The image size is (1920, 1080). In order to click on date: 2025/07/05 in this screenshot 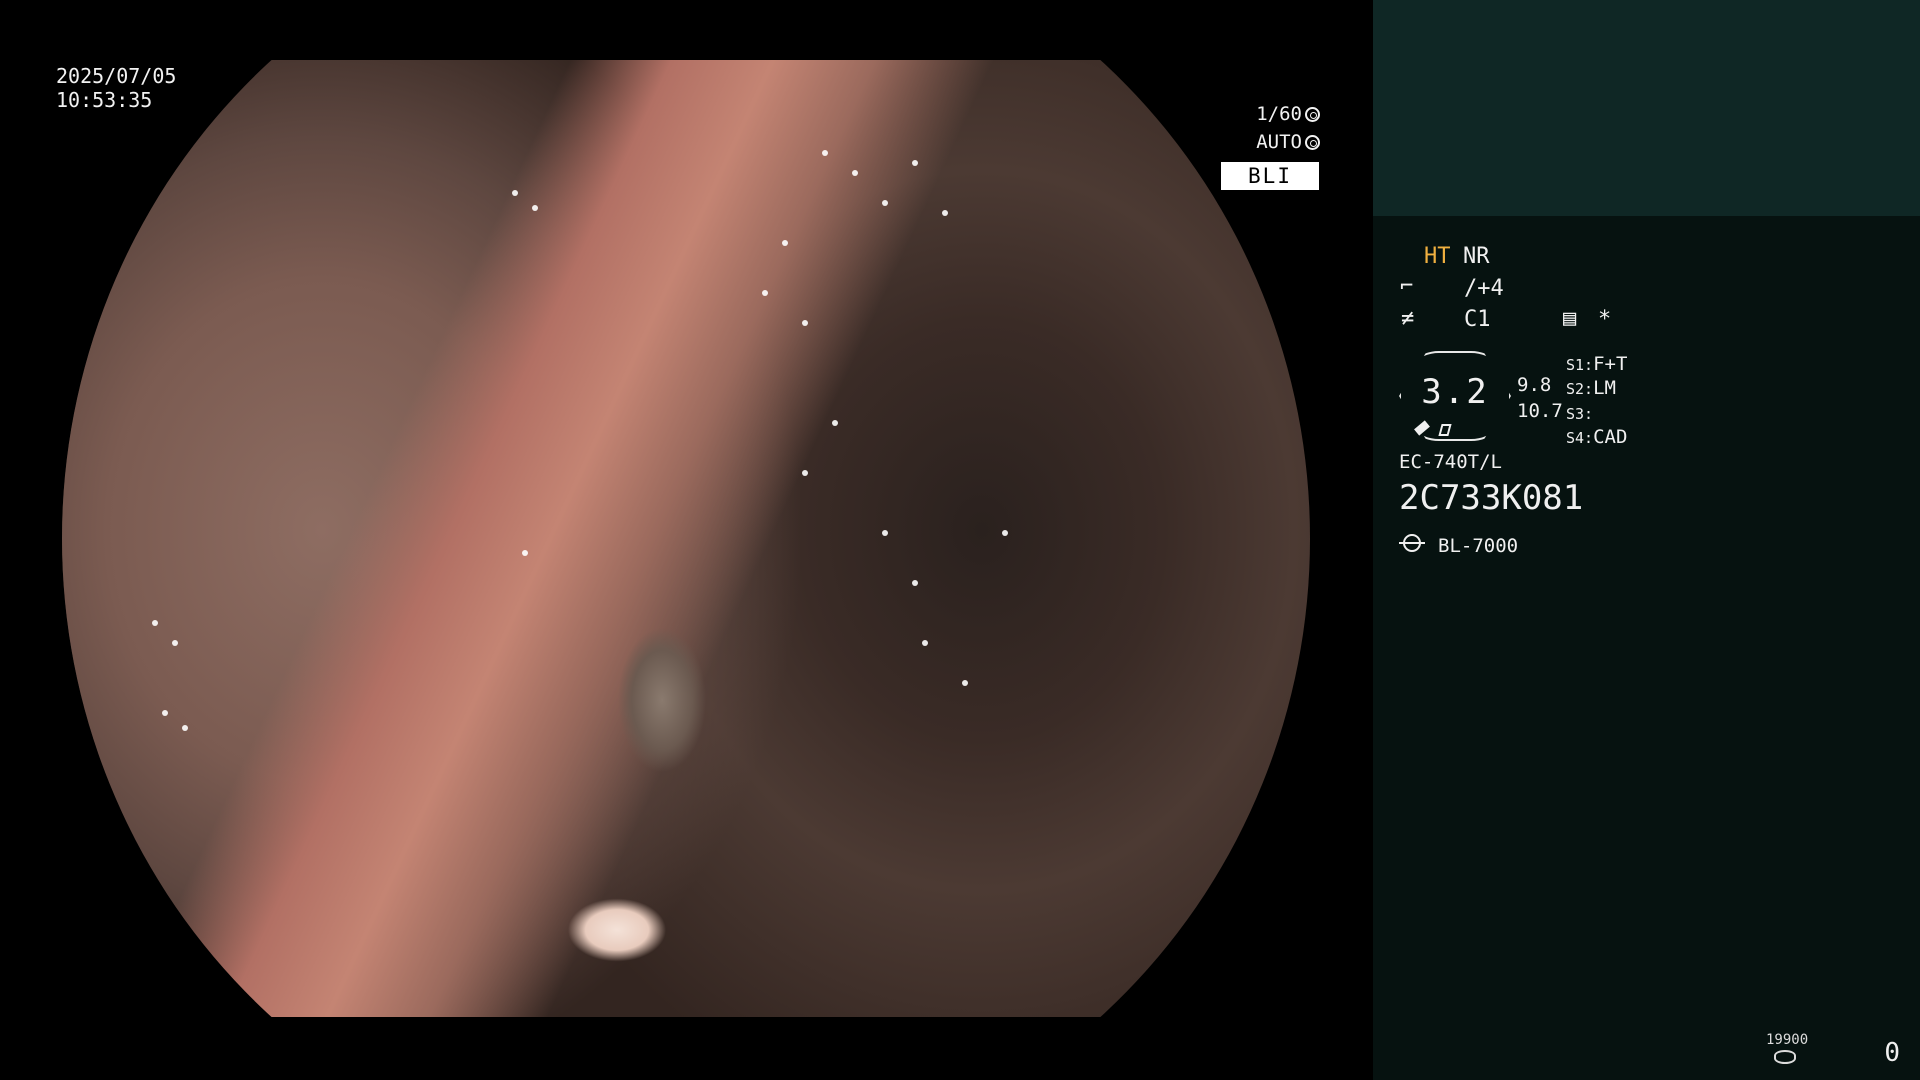, I will do `click(116, 76)`.